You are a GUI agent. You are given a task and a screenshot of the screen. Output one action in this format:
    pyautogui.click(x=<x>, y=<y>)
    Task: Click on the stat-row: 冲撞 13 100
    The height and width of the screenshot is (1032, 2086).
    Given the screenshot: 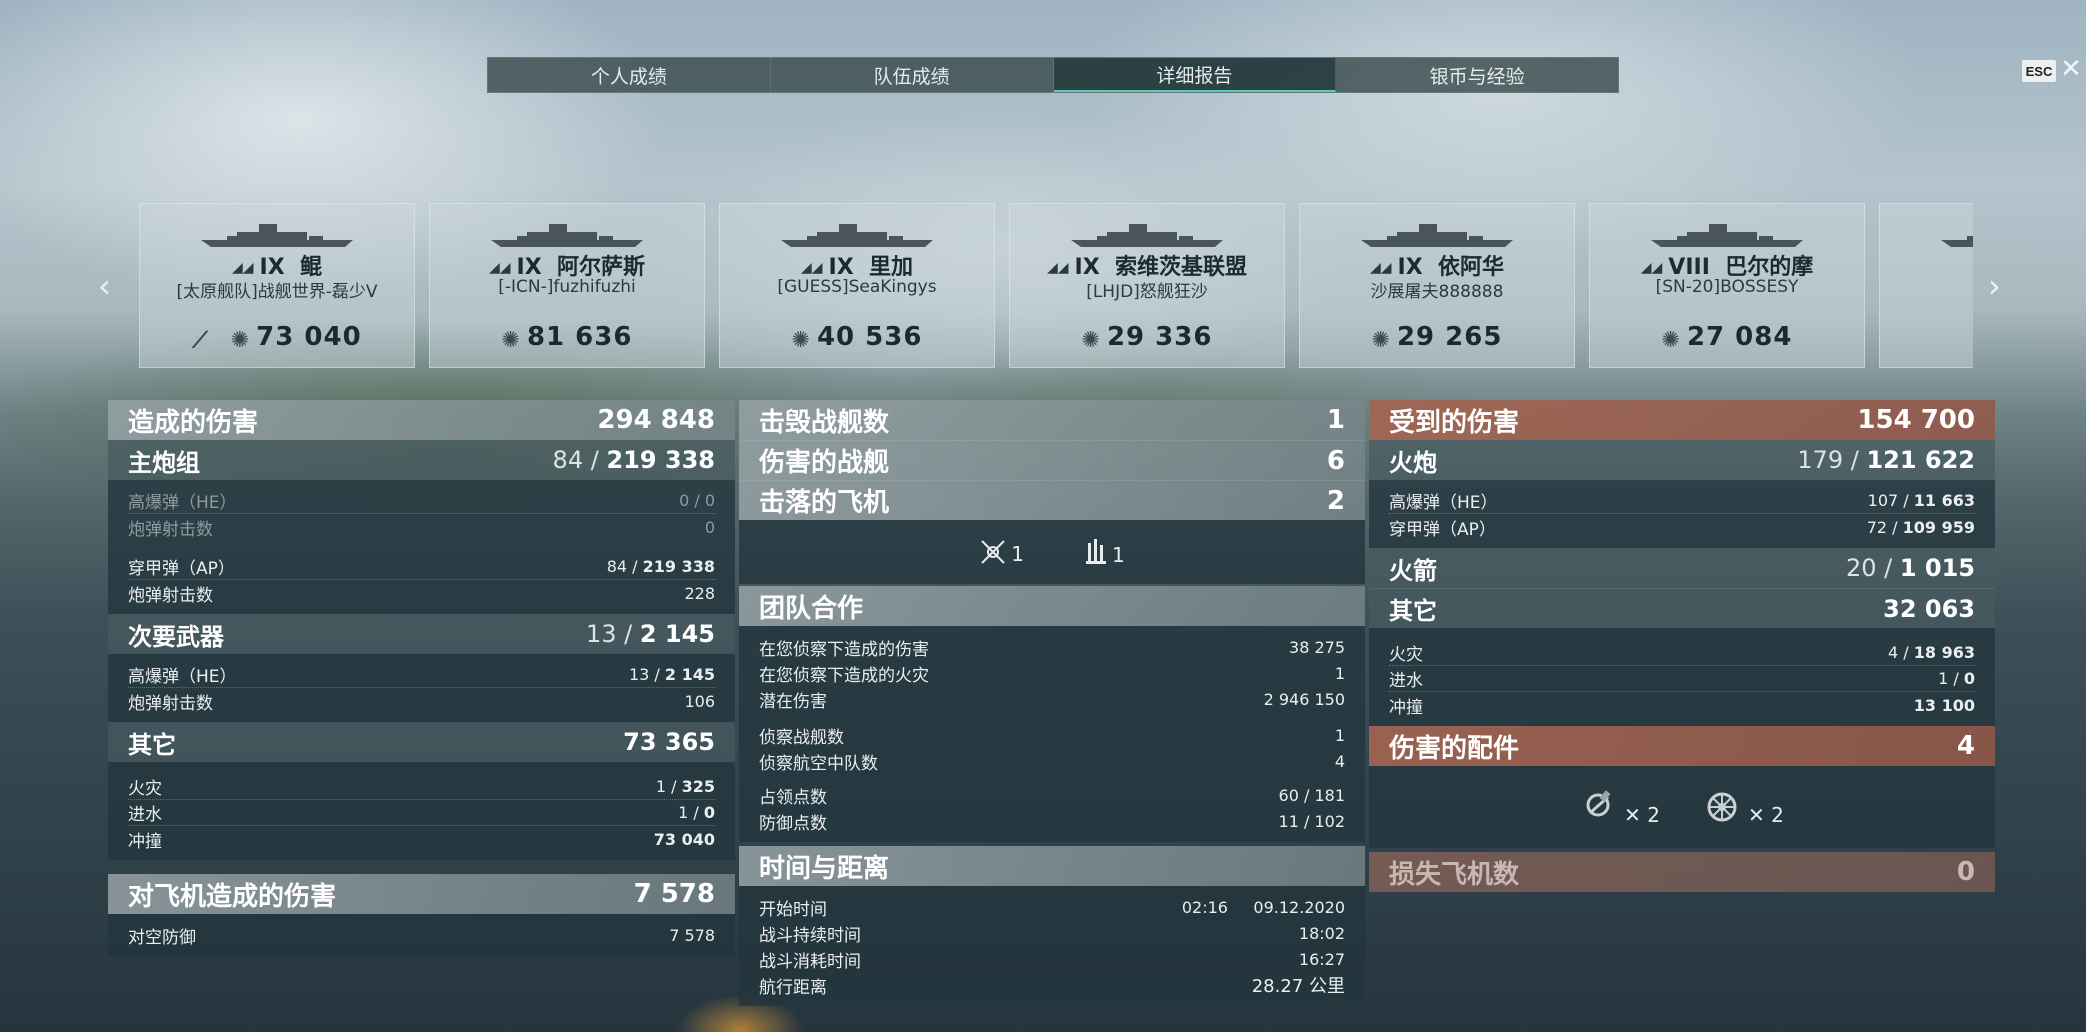 What is the action you would take?
    pyautogui.click(x=1682, y=706)
    